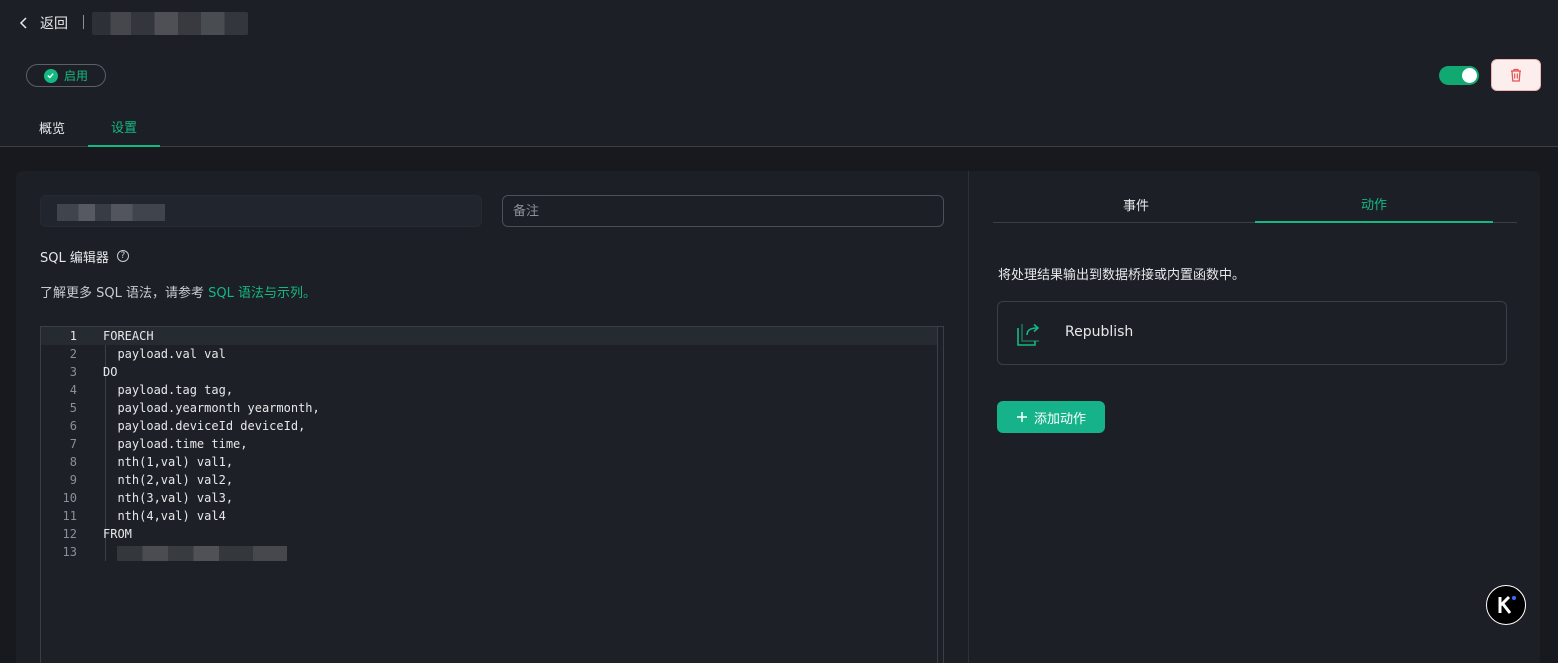 This screenshot has height=663, width=1558. Describe the element at coordinates (69, 552) in the screenshot. I see `line-number: 13` at that location.